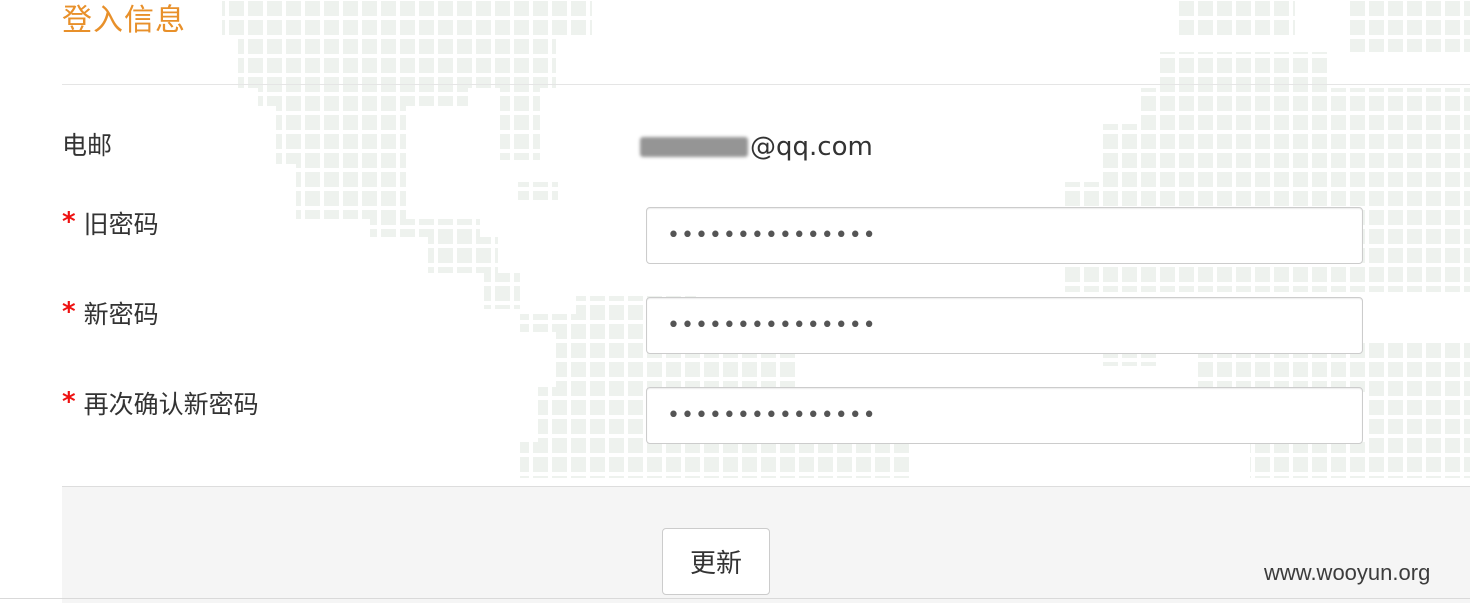  I want to click on watermark: www.wooyun.org, so click(1347, 572).